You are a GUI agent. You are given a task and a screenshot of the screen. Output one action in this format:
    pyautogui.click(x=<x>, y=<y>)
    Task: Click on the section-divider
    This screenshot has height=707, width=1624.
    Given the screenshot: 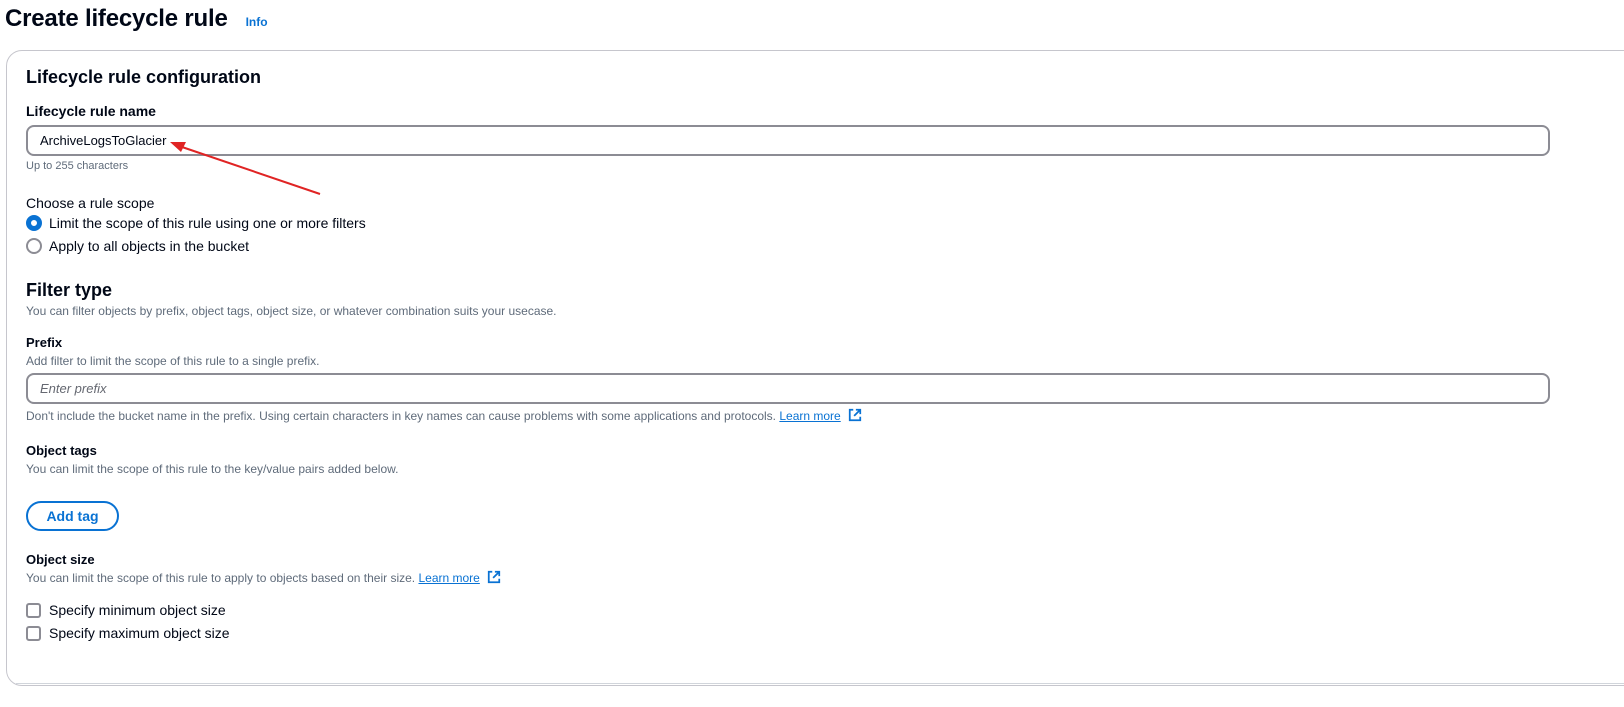 What is the action you would take?
    pyautogui.click(x=820, y=683)
    